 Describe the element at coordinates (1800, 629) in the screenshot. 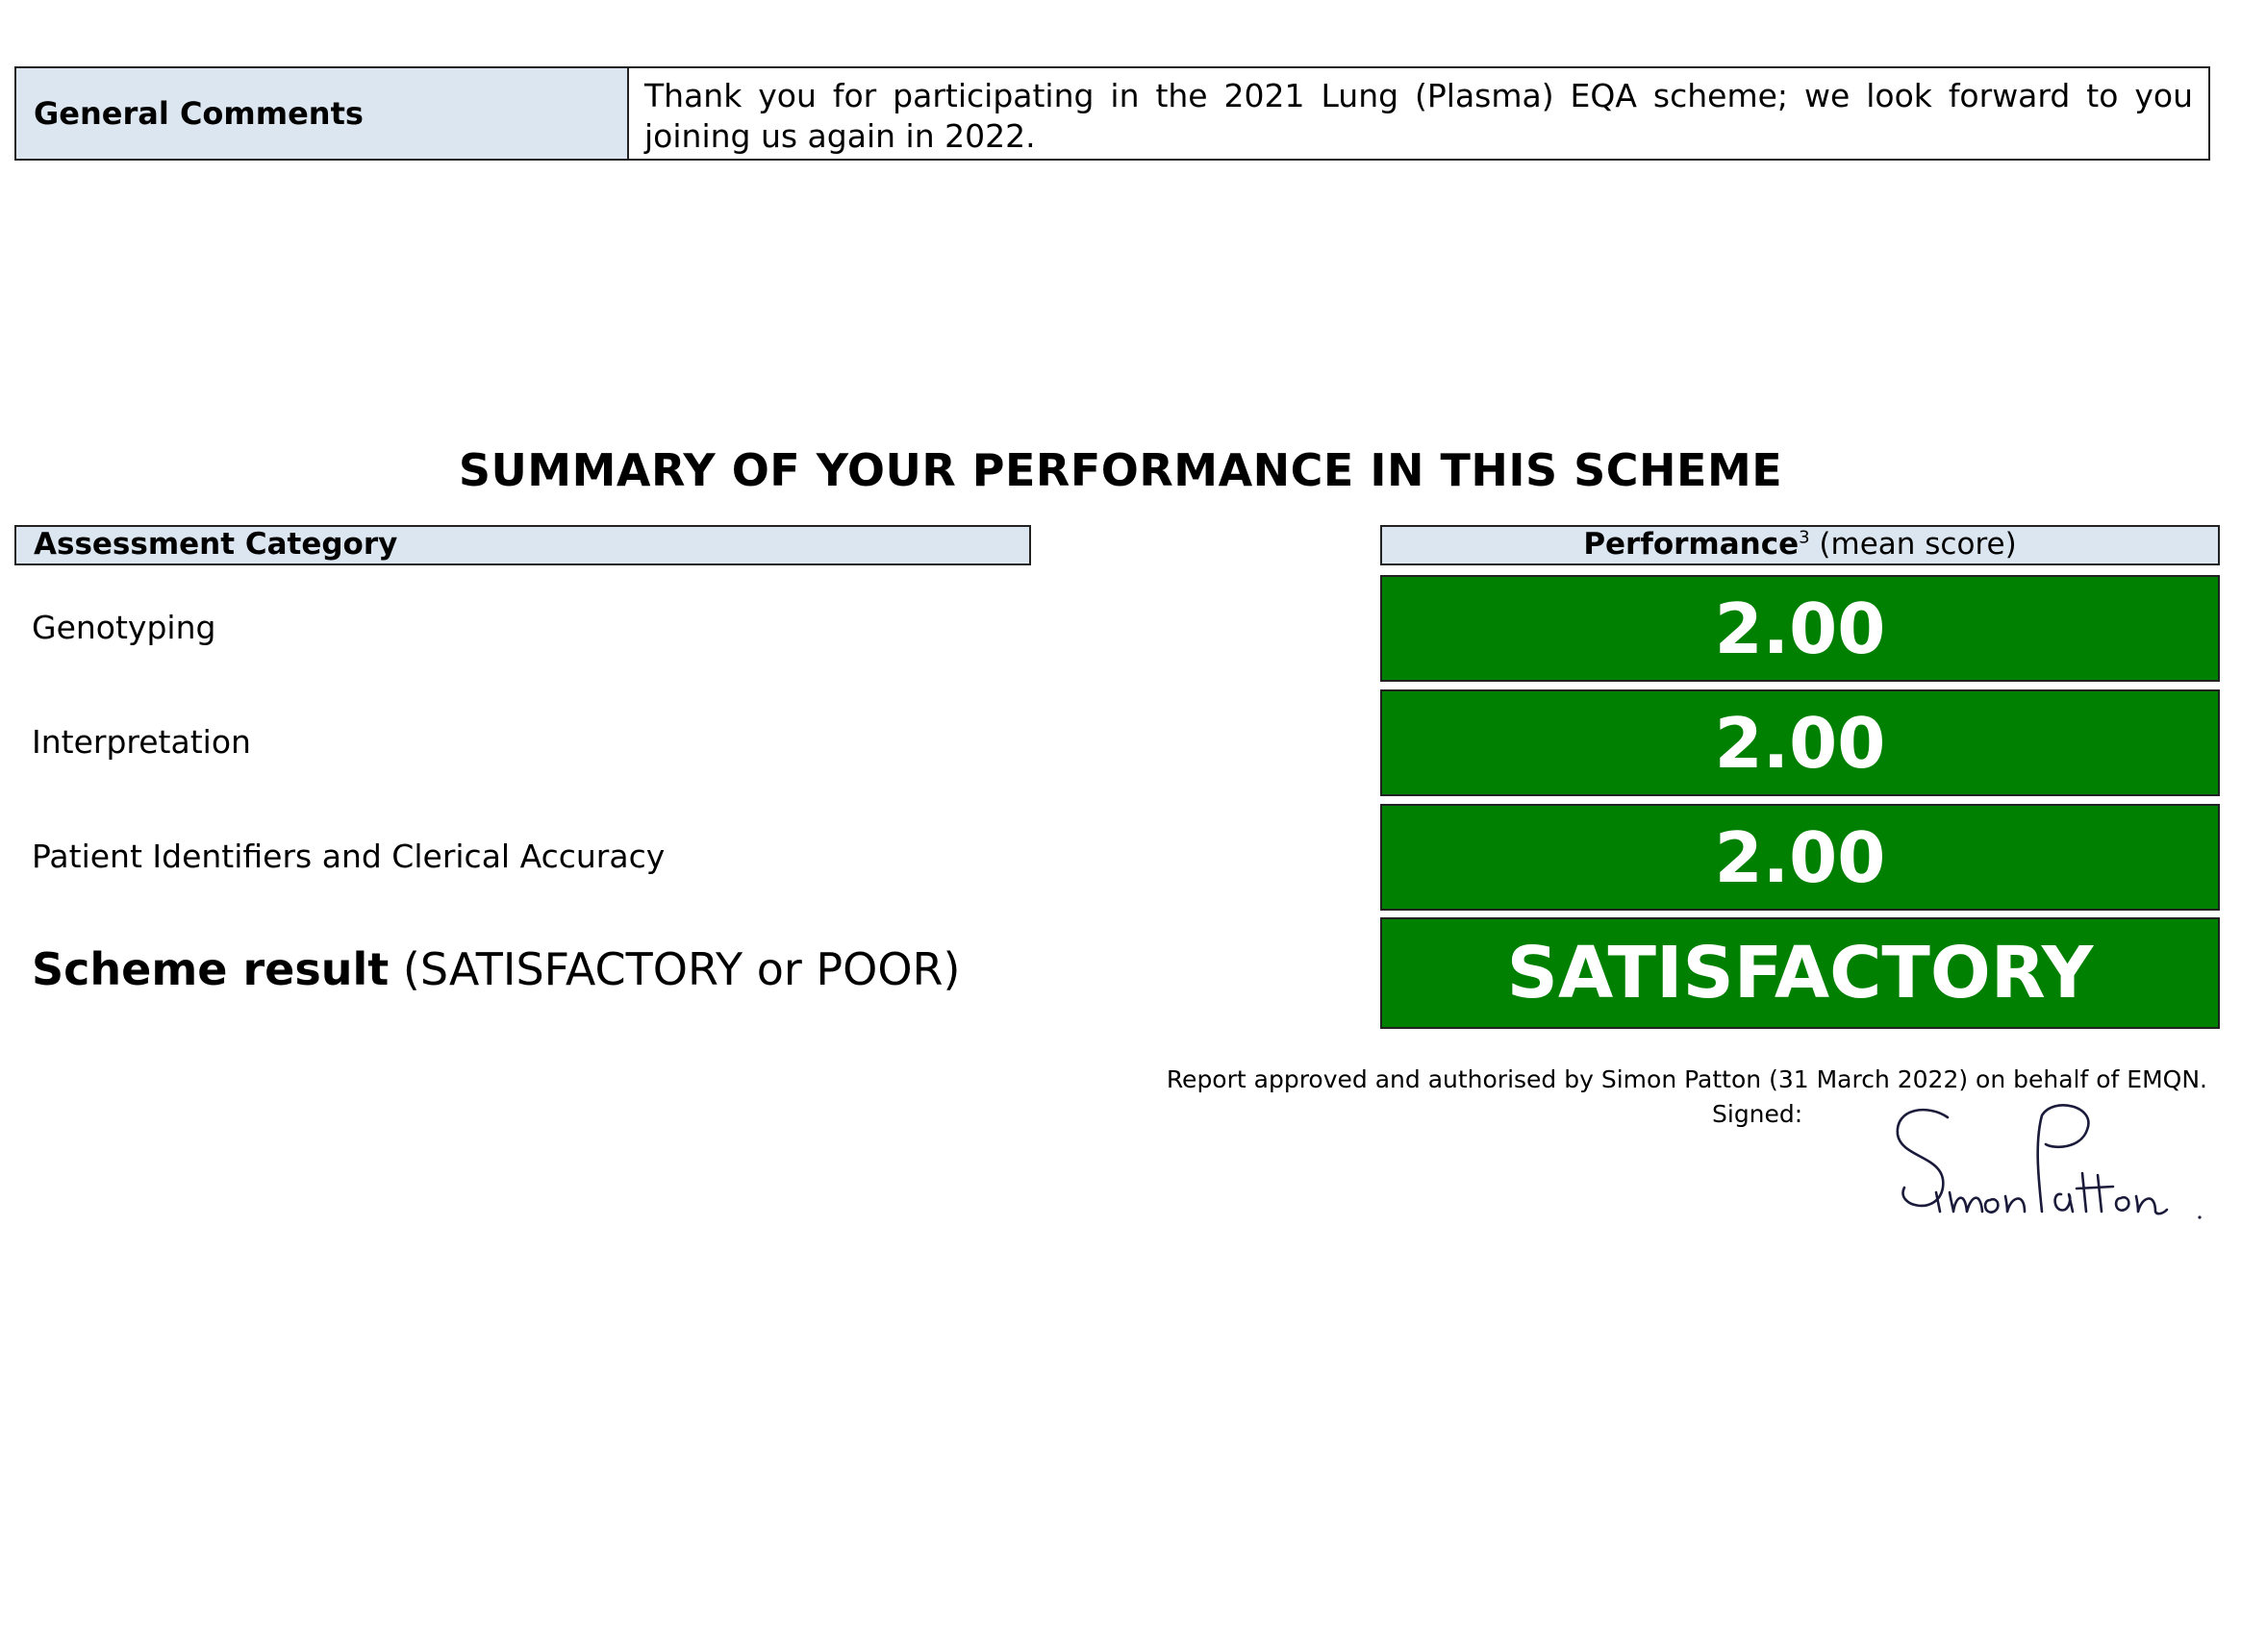

I see `score-genotyping: 2.00` at that location.